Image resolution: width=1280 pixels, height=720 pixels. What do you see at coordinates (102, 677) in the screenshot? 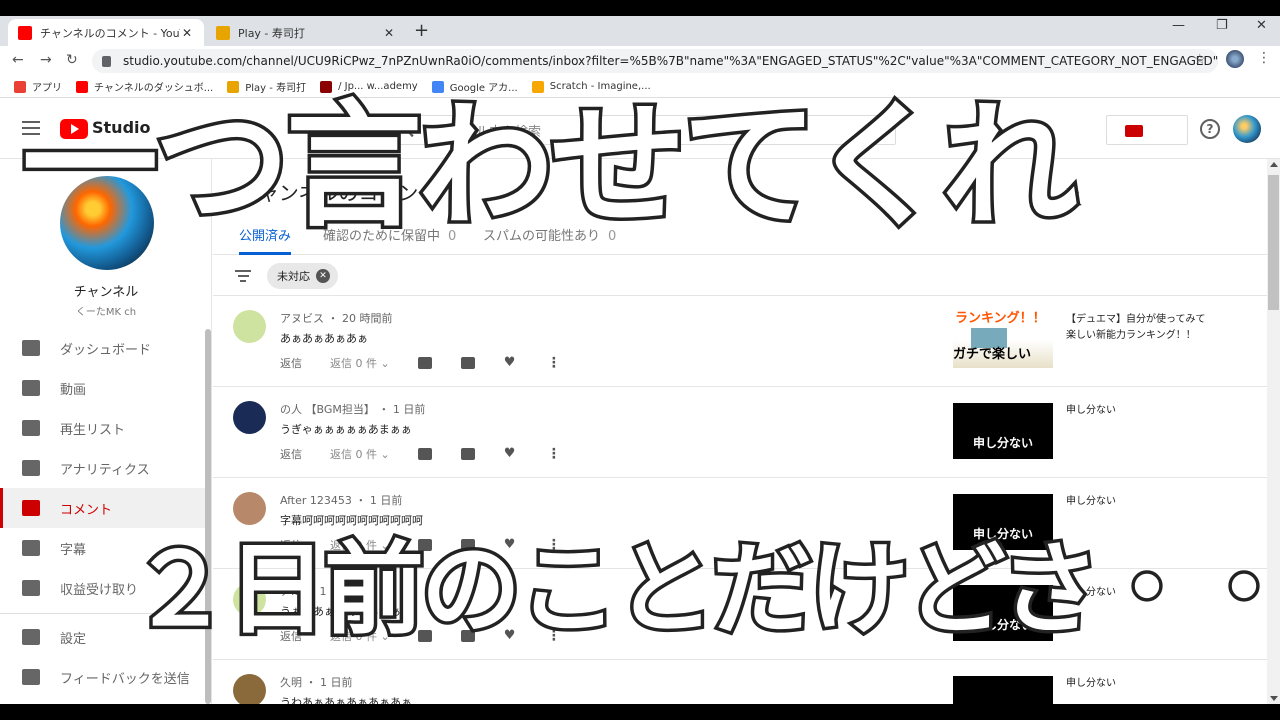
I see `sidebar-item-feedback: フィードバックを送信` at bounding box center [102, 677].